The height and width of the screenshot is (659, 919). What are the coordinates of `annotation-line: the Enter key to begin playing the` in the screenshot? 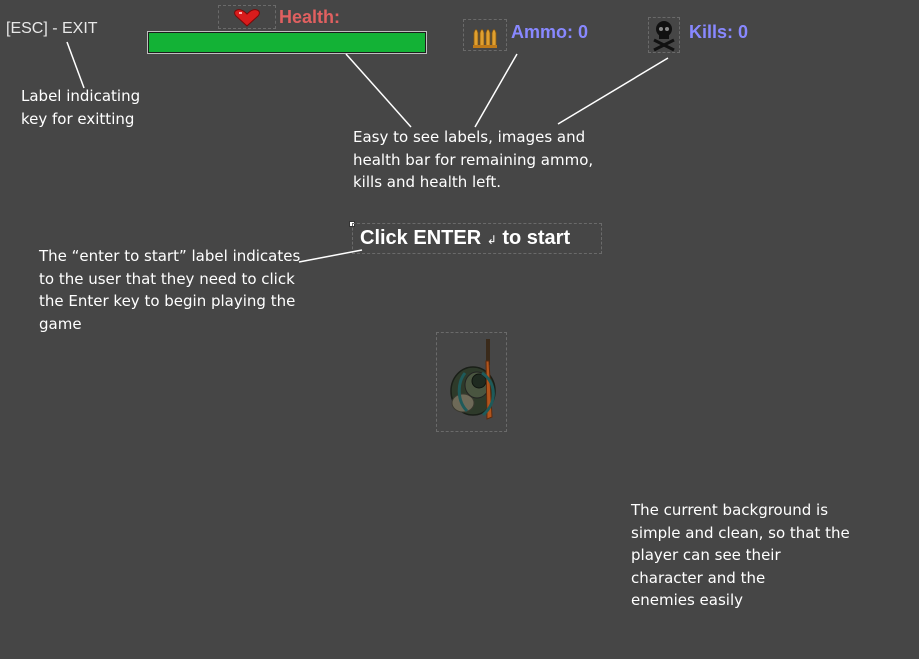 It's located at (167, 301).